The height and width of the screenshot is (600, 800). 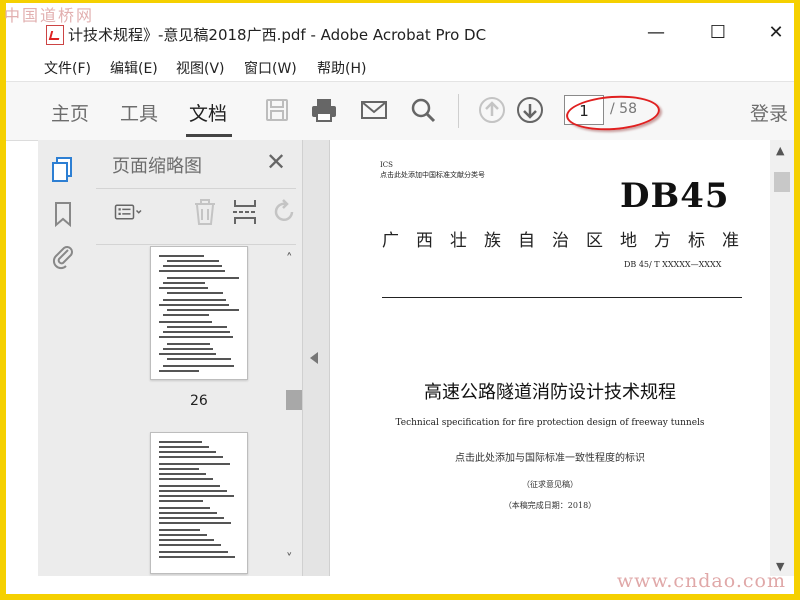 I want to click on minimize-button: —, so click(x=656, y=33).